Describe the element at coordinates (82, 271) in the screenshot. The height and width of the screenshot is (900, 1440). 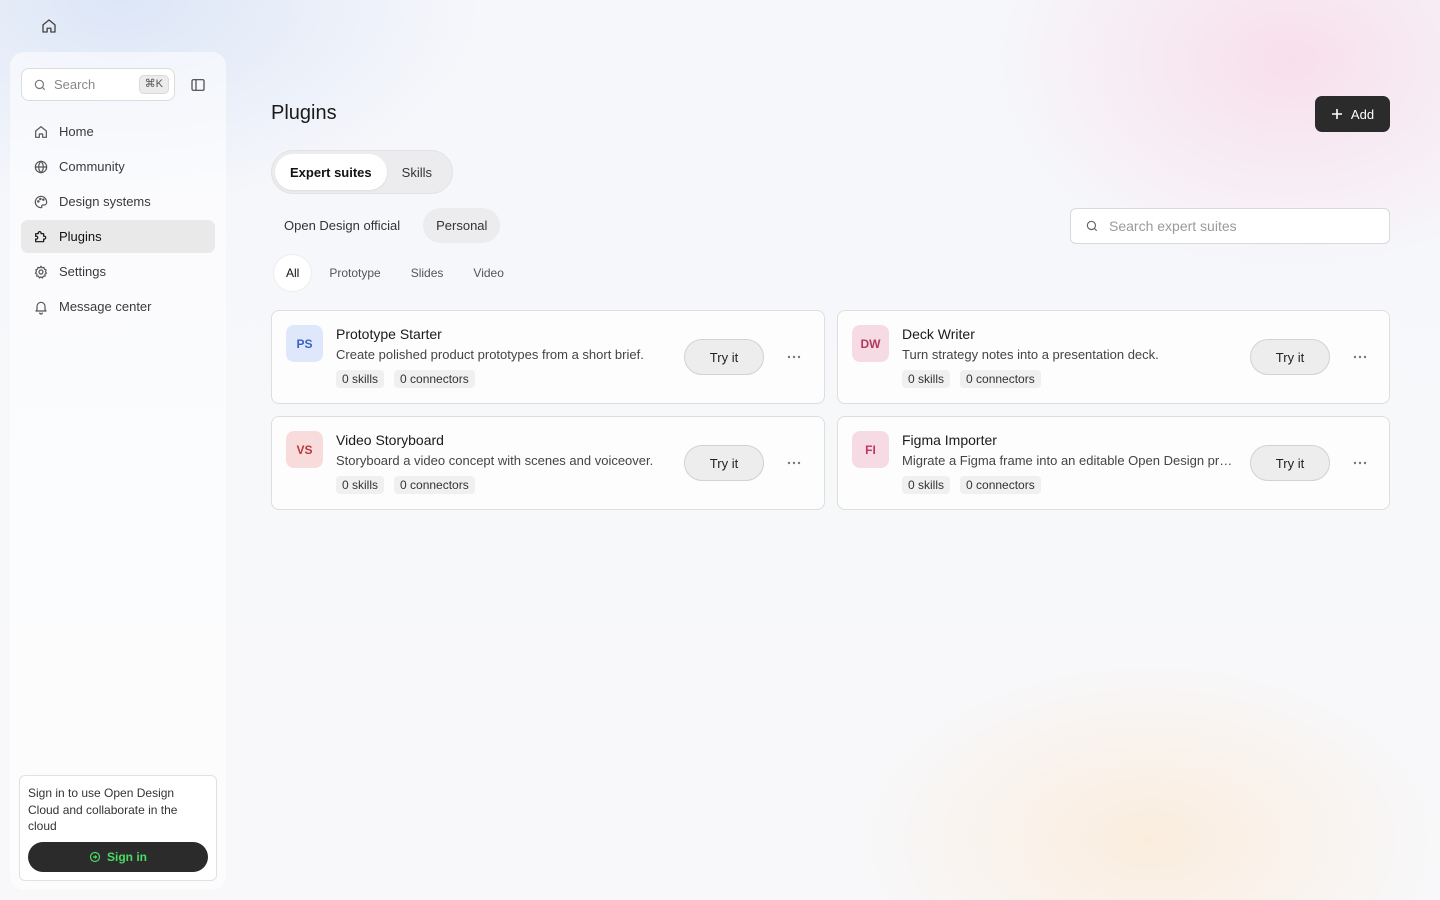
I see `sidebar-item-label: Settings` at that location.